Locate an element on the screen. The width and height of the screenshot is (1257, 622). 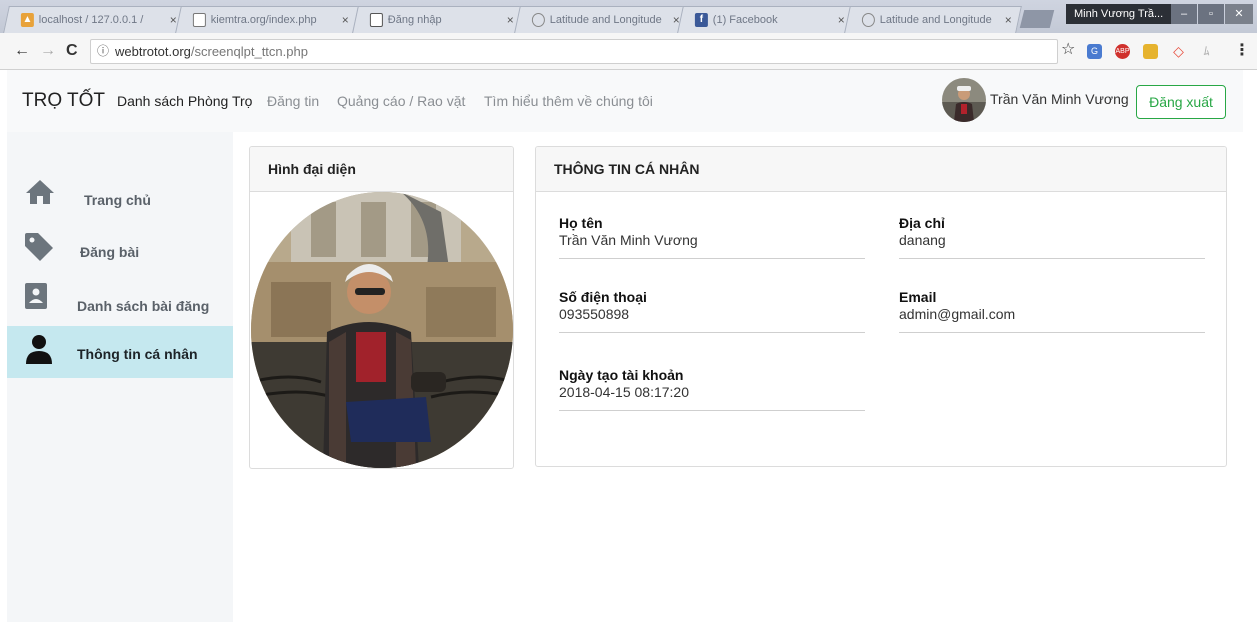
browser-tab-latlong-1: Latitude and Longitude × is located at coordinates (602, 19).